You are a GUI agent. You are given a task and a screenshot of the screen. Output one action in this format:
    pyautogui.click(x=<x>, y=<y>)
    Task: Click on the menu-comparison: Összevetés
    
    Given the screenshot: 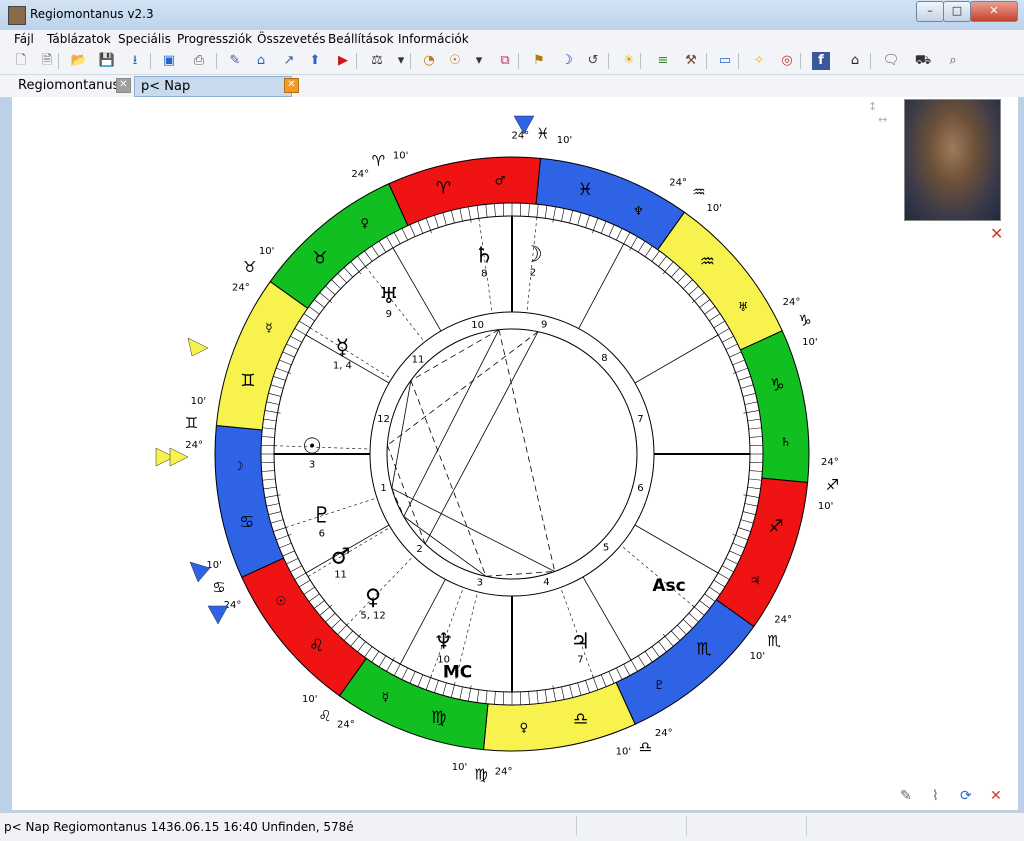 What is the action you would take?
    pyautogui.click(x=291, y=39)
    